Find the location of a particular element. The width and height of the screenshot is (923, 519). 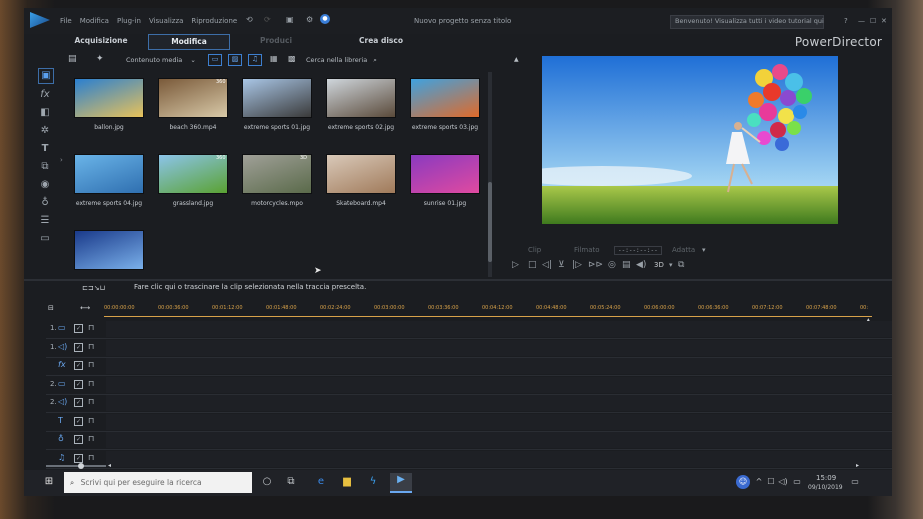

keyboard-icon: ▭ is located at coordinates (797, 482).